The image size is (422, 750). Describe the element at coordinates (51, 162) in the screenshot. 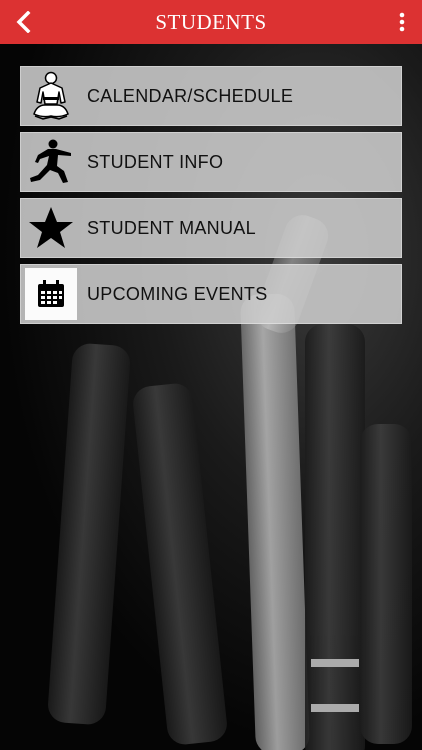

I see `karate-stance-icon` at that location.